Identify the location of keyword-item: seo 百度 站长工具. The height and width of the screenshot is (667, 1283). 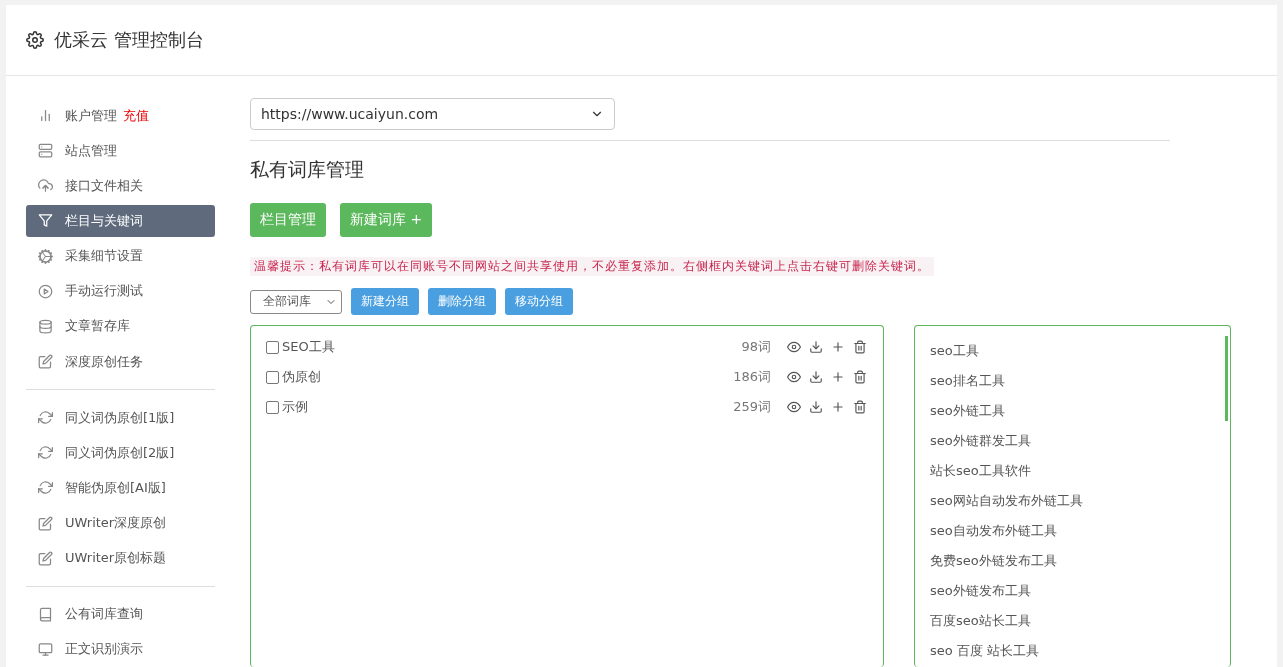
(1072, 651).